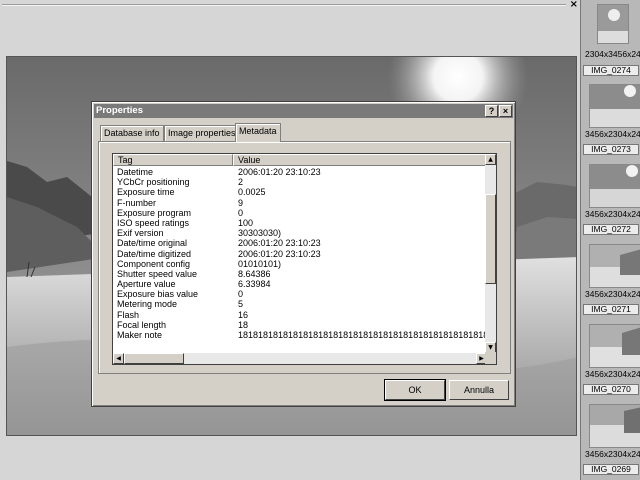  I want to click on dialog-title: Properties, so click(119, 110).